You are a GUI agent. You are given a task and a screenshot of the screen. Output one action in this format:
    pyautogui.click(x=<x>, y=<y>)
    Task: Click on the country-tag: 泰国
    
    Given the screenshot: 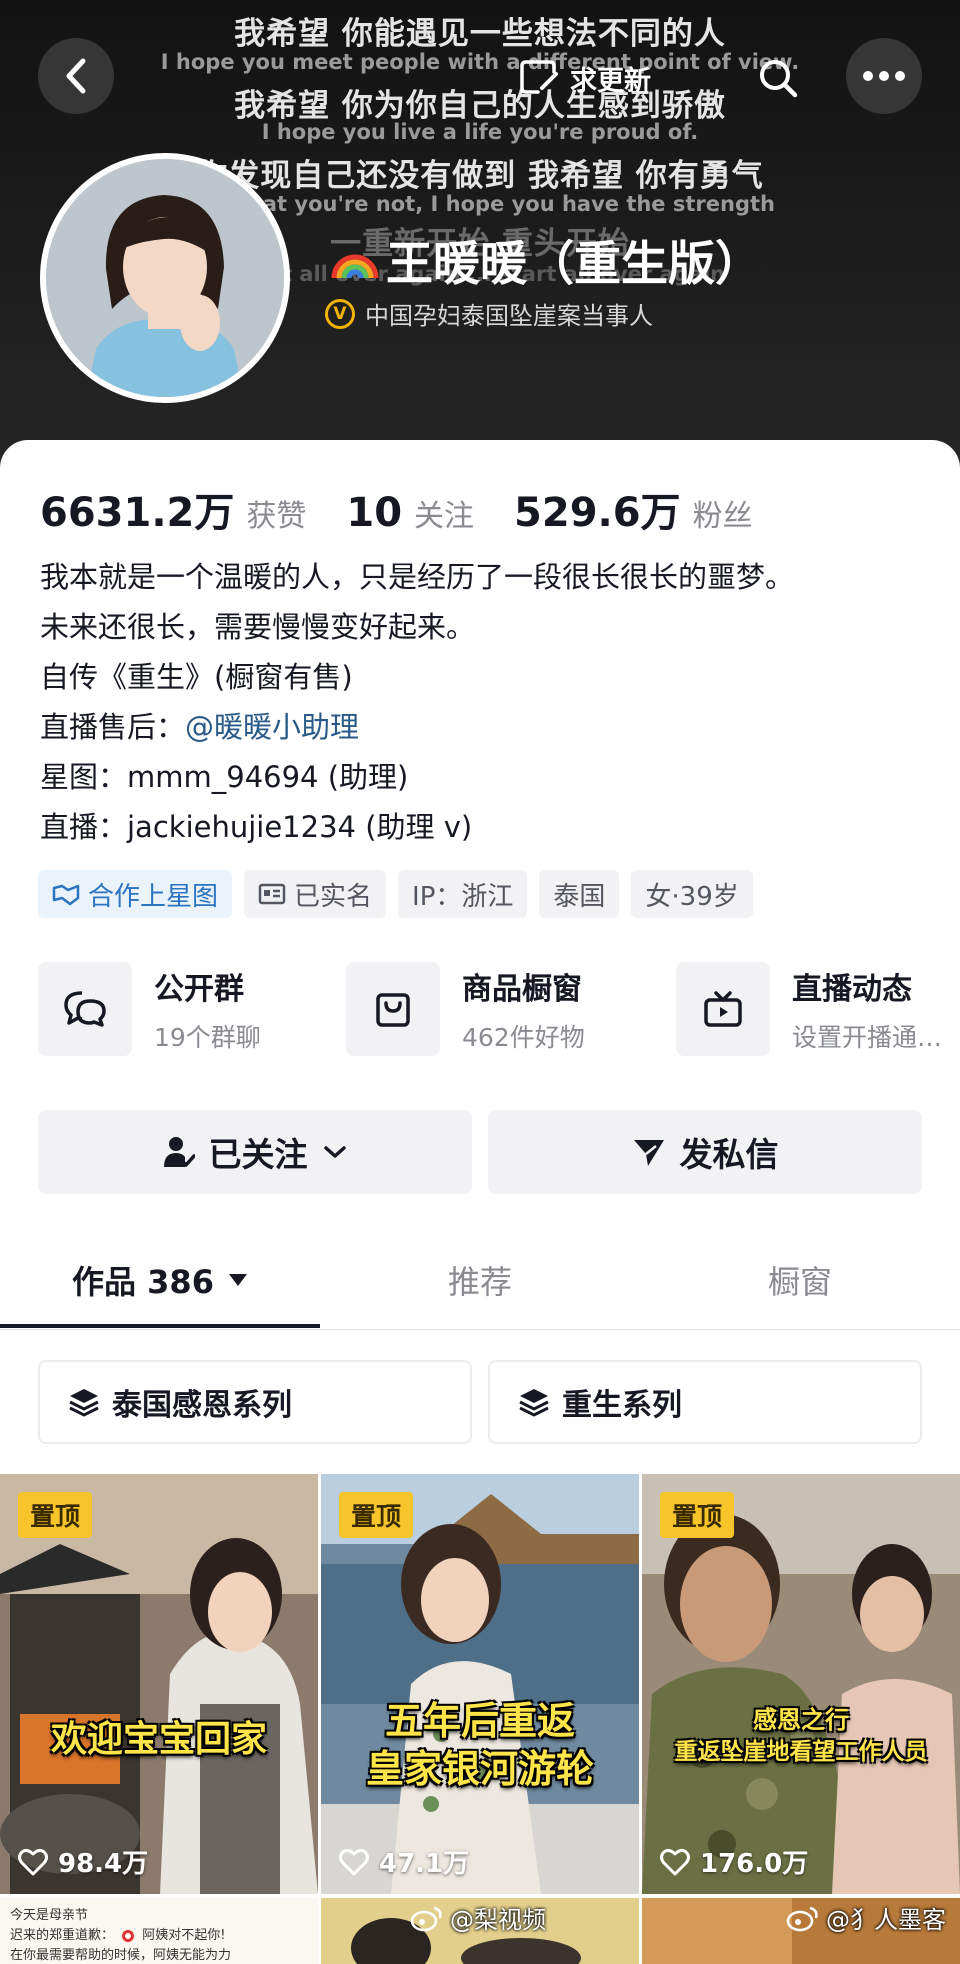 What is the action you would take?
    pyautogui.click(x=579, y=894)
    